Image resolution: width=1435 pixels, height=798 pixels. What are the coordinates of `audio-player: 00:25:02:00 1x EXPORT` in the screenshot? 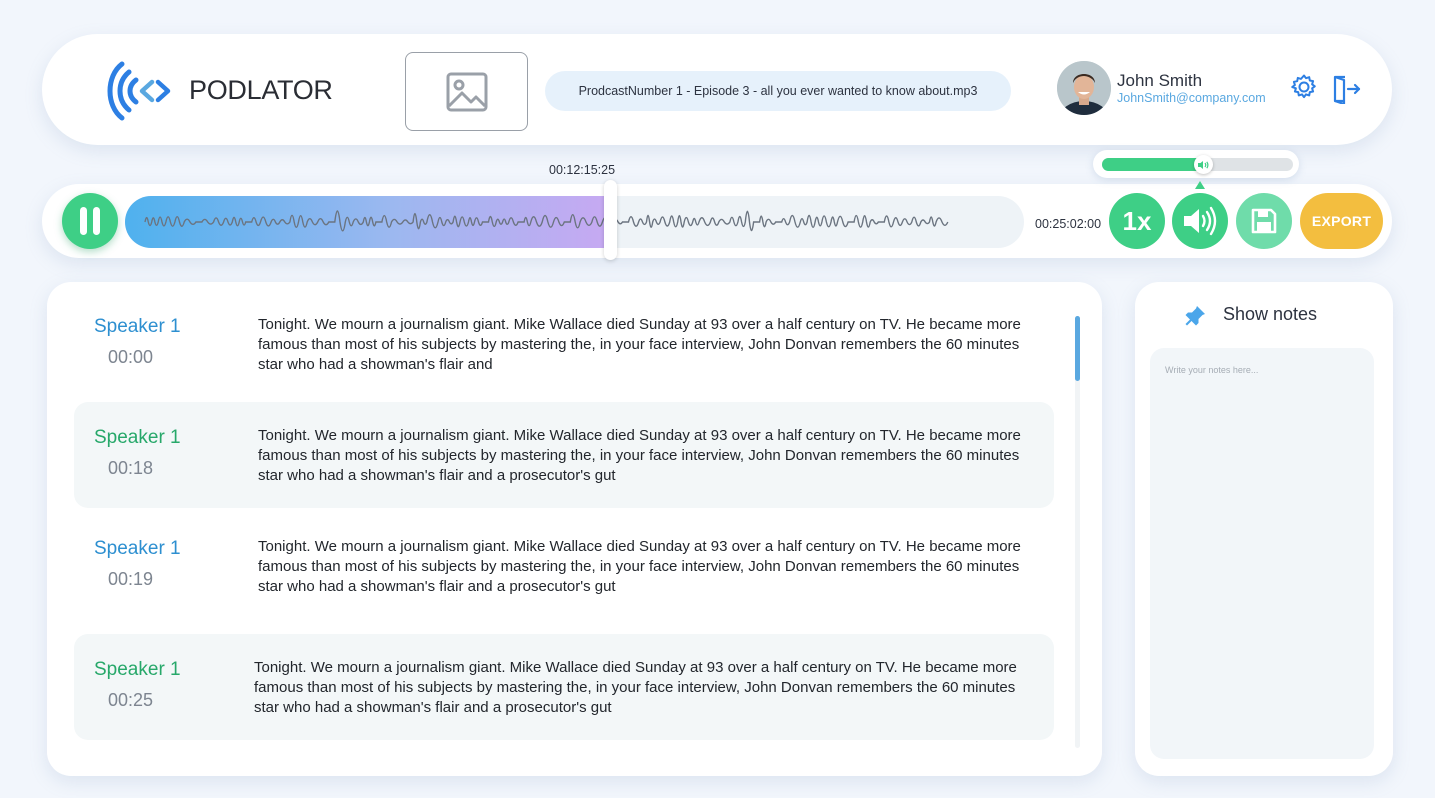 It's located at (717, 220).